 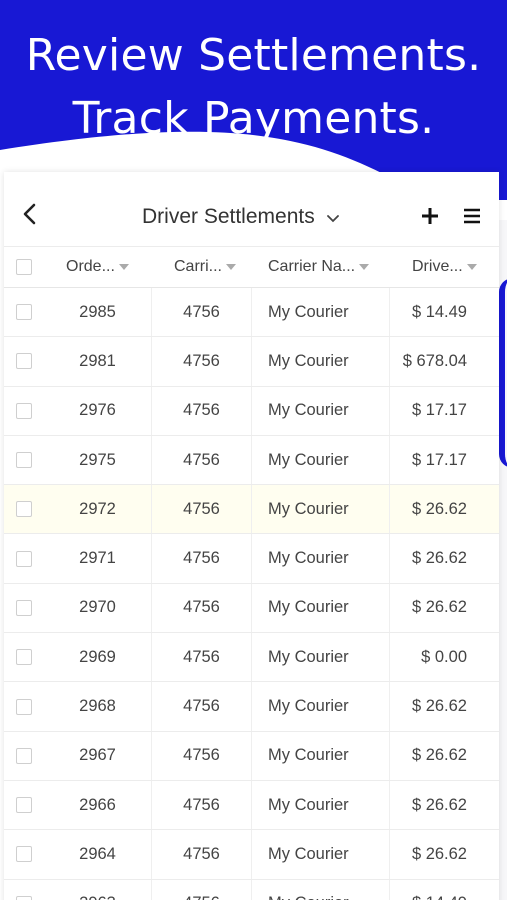 I want to click on app-toolbar: Driver Settlements, so click(x=251, y=217).